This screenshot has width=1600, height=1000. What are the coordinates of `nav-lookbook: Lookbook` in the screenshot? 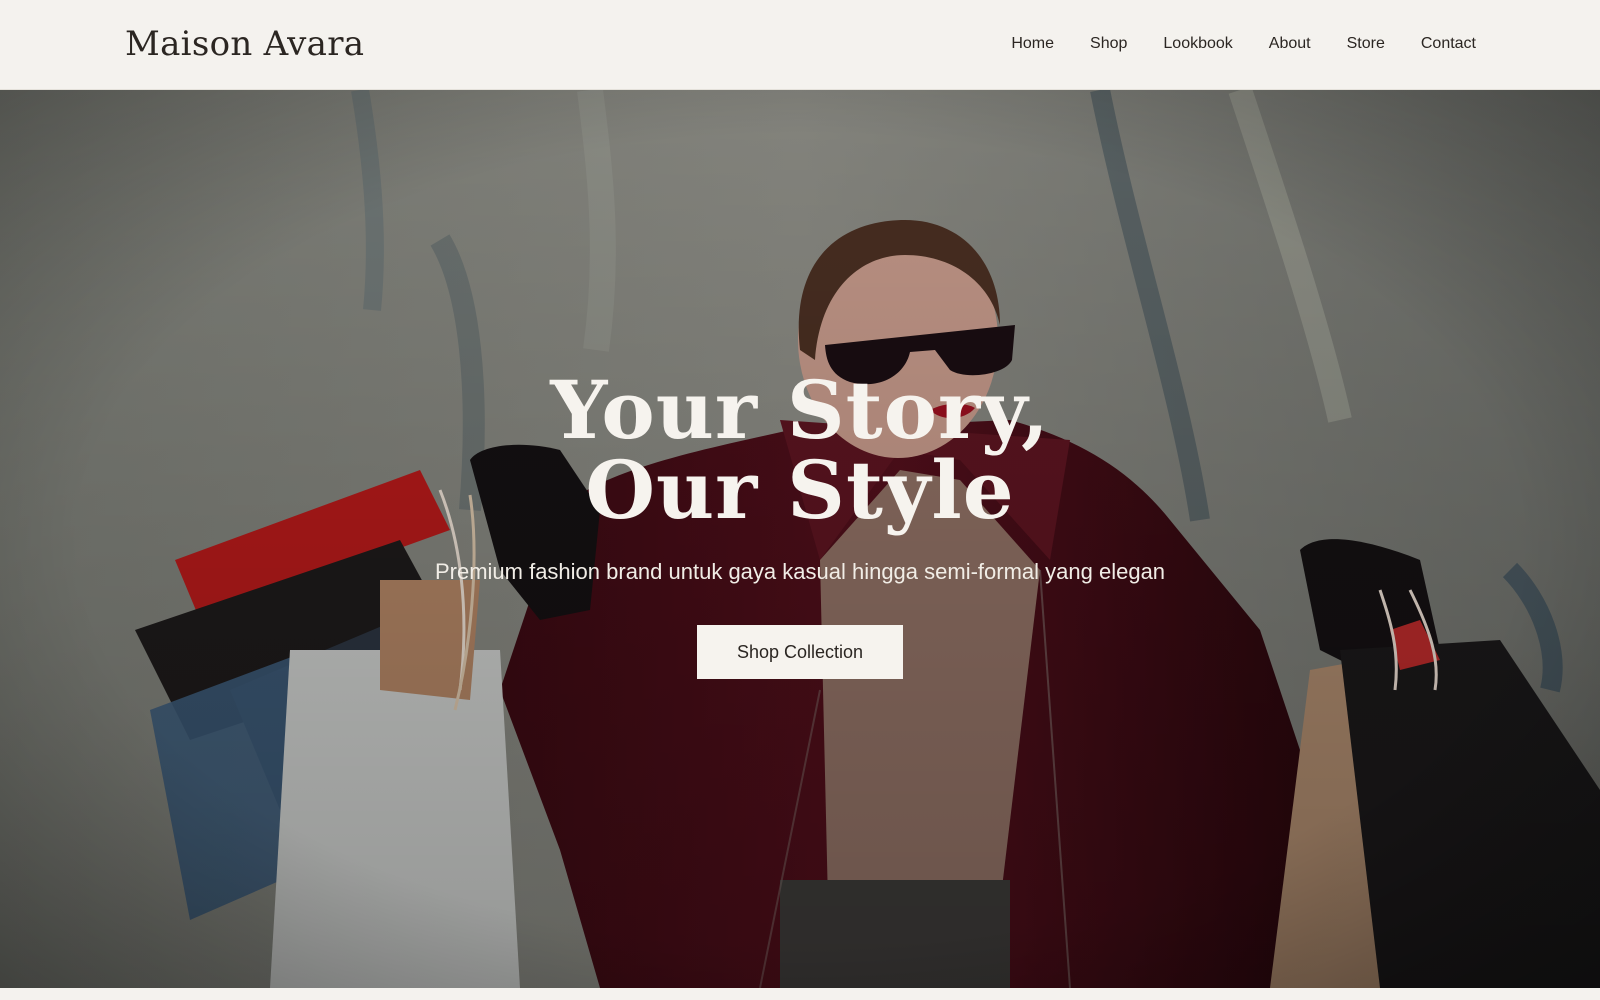 It's located at (1197, 44).